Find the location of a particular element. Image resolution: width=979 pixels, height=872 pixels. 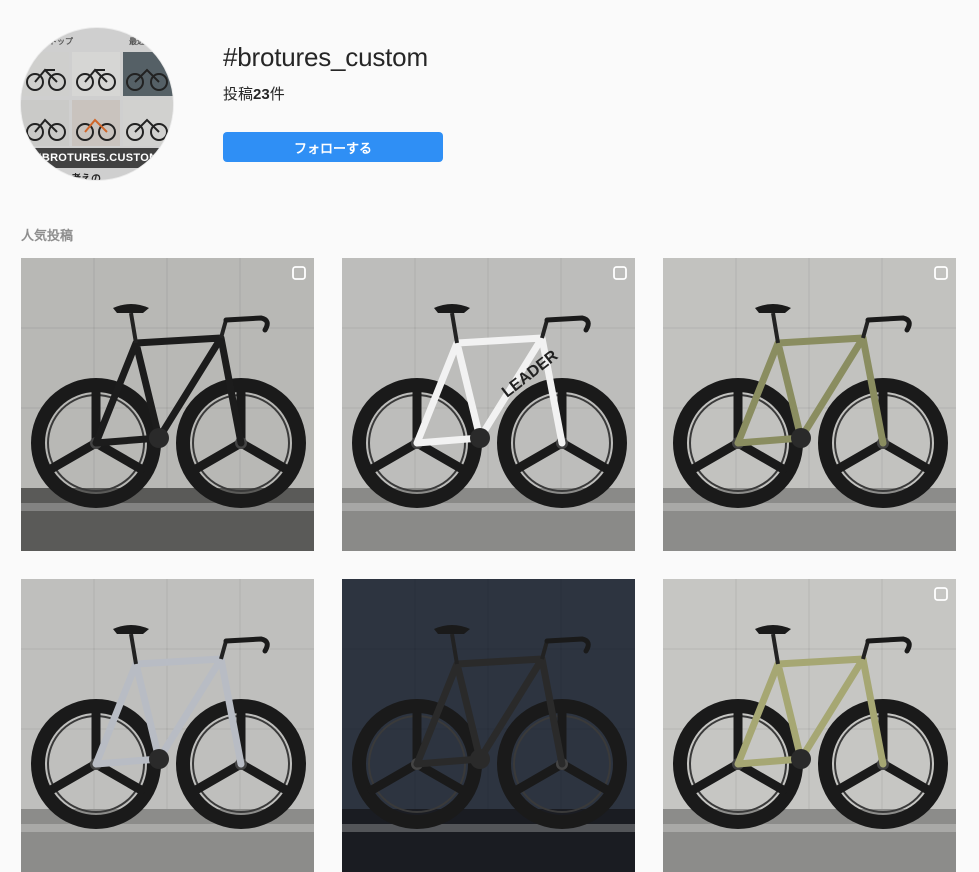

avatar-bikes is located at coordinates (97, 104).